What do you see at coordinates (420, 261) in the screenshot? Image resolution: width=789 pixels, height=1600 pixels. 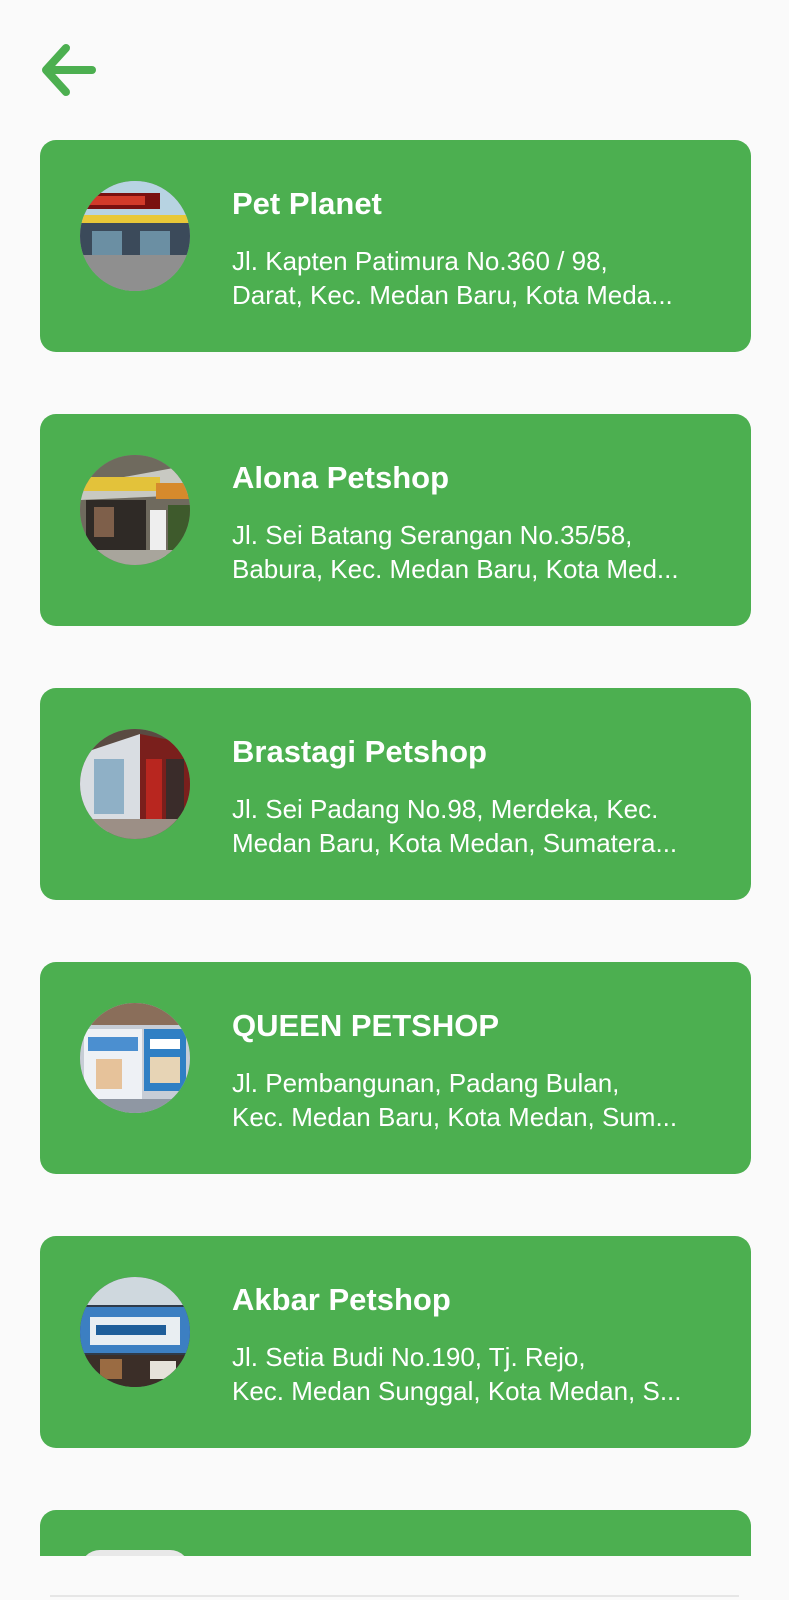 I see `address-line-1: Jl. Kapten Patimura No.360 / 98,` at bounding box center [420, 261].